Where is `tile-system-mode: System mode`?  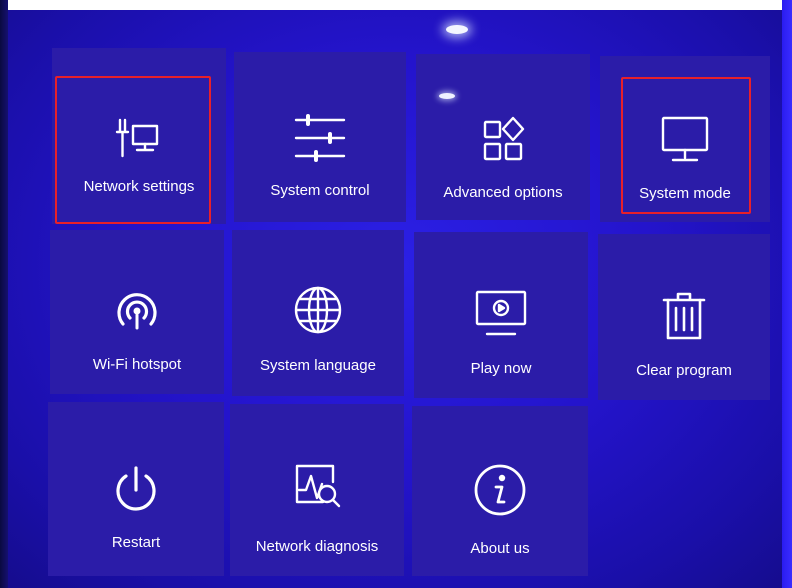 tile-system-mode: System mode is located at coordinates (685, 139).